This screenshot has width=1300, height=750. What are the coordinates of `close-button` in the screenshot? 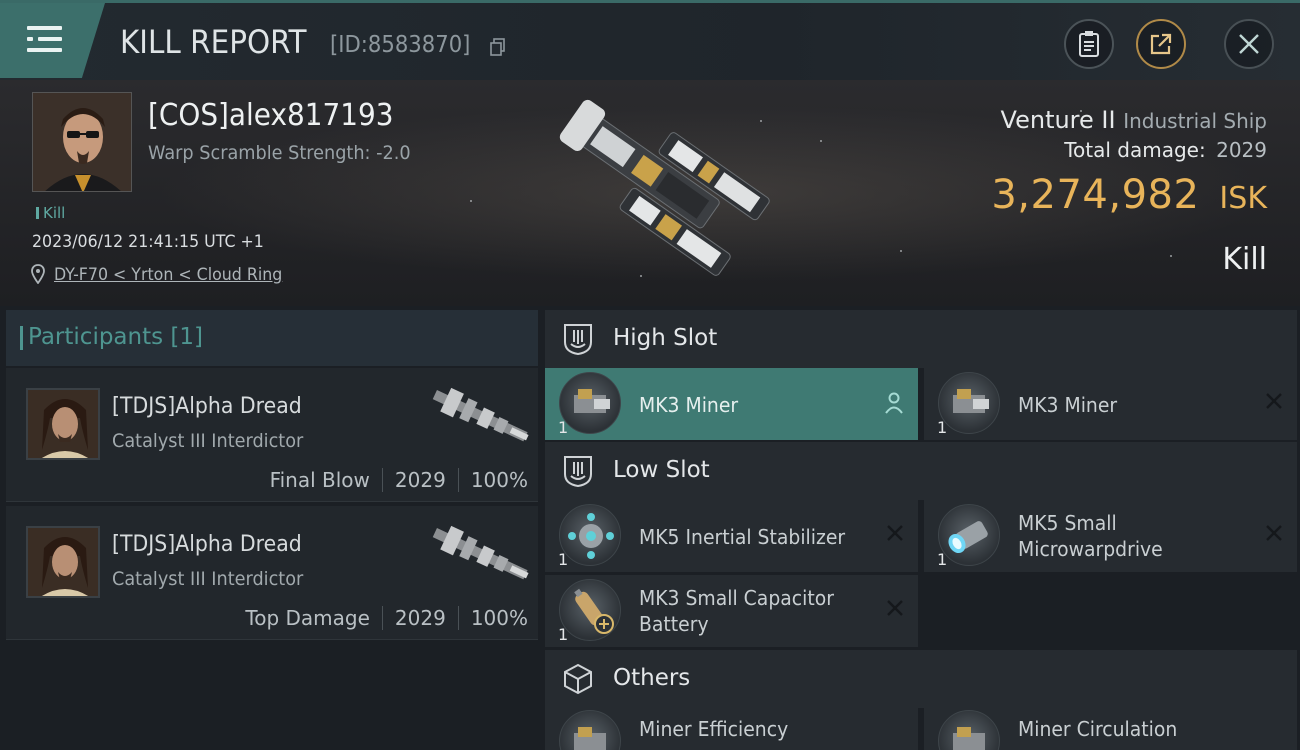 It's located at (1249, 44).